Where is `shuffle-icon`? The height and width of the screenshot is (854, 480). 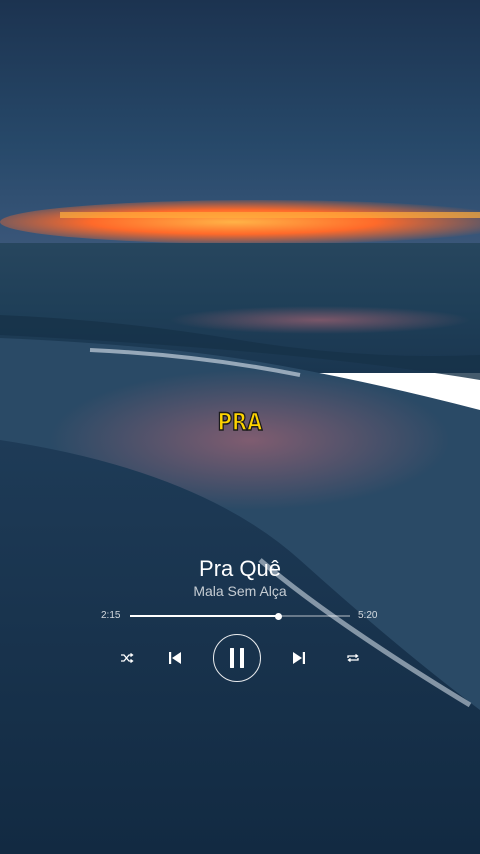 shuffle-icon is located at coordinates (127, 658).